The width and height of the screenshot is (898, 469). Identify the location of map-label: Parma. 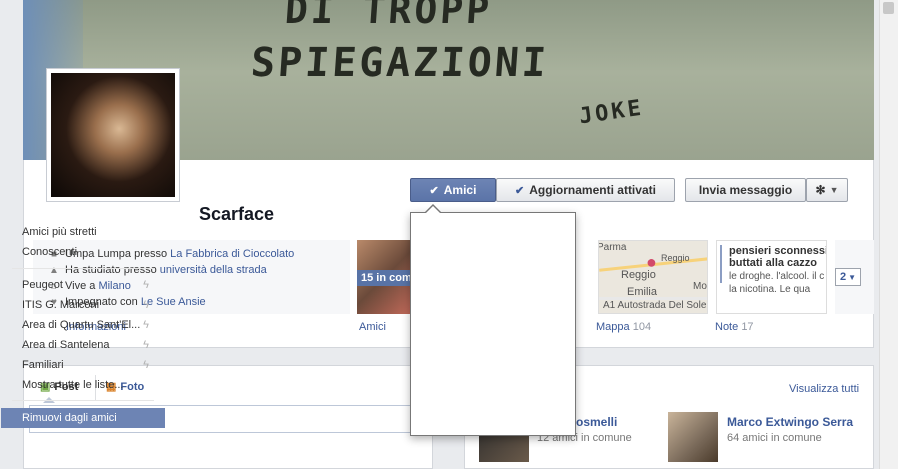
(612, 247).